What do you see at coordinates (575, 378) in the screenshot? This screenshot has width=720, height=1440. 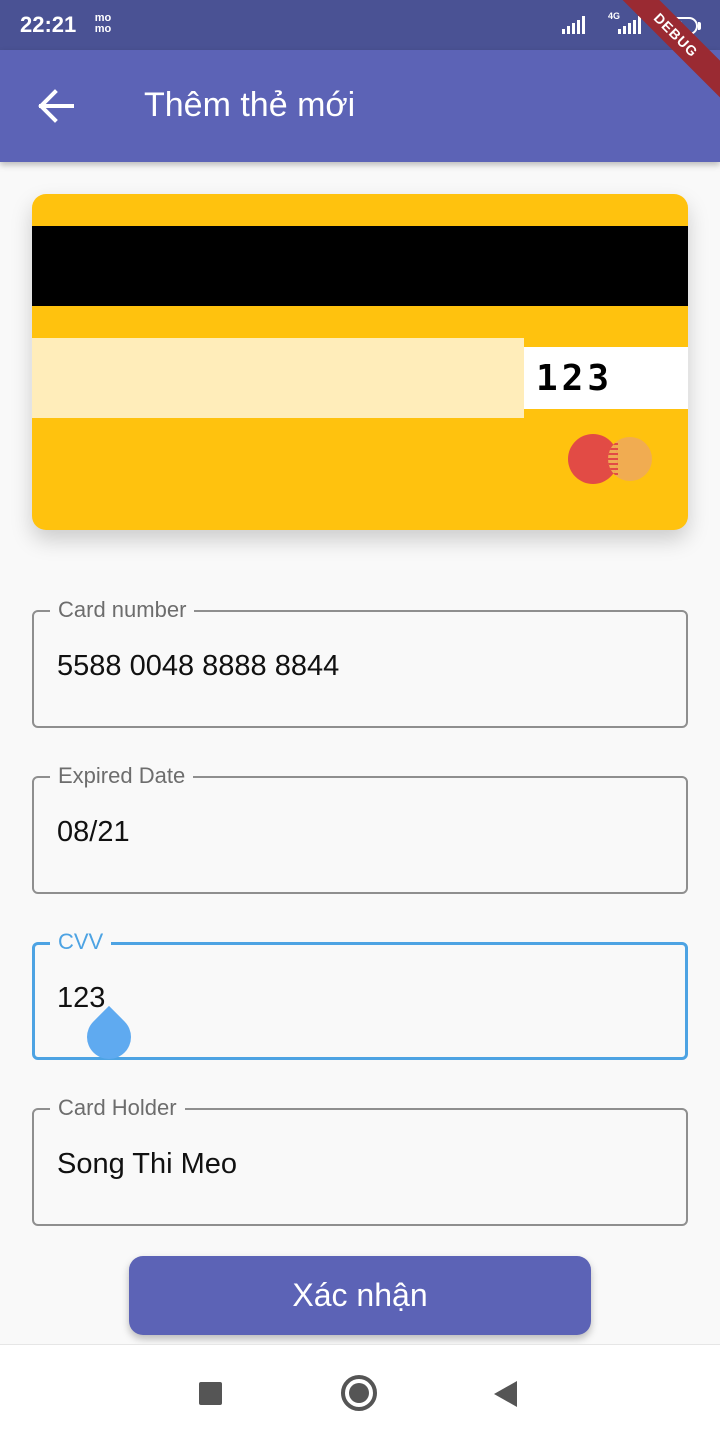 I see `card-cvv-display: 123` at bounding box center [575, 378].